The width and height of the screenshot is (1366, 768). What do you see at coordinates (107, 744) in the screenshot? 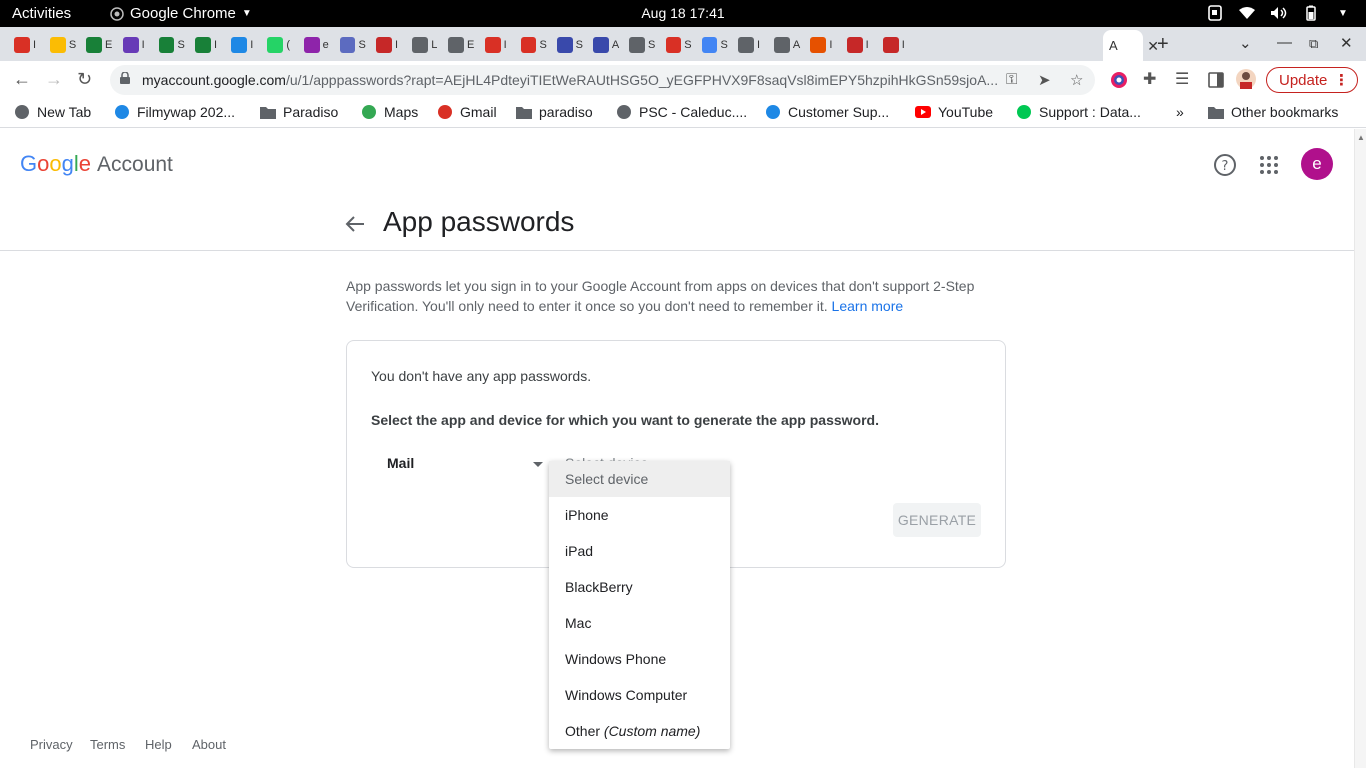
I see `footer-terms-link: Terms` at bounding box center [107, 744].